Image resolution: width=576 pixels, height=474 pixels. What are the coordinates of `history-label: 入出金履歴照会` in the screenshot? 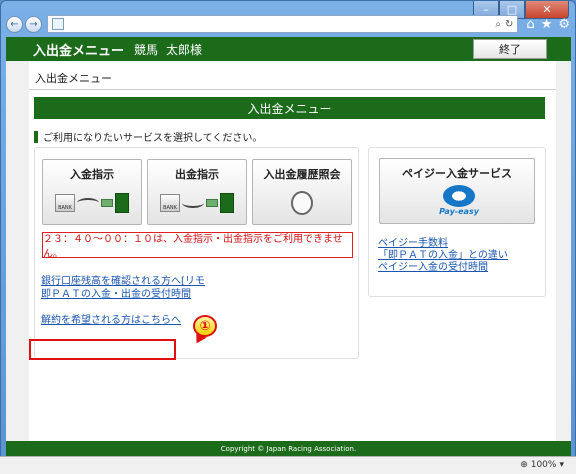 It's located at (302, 174).